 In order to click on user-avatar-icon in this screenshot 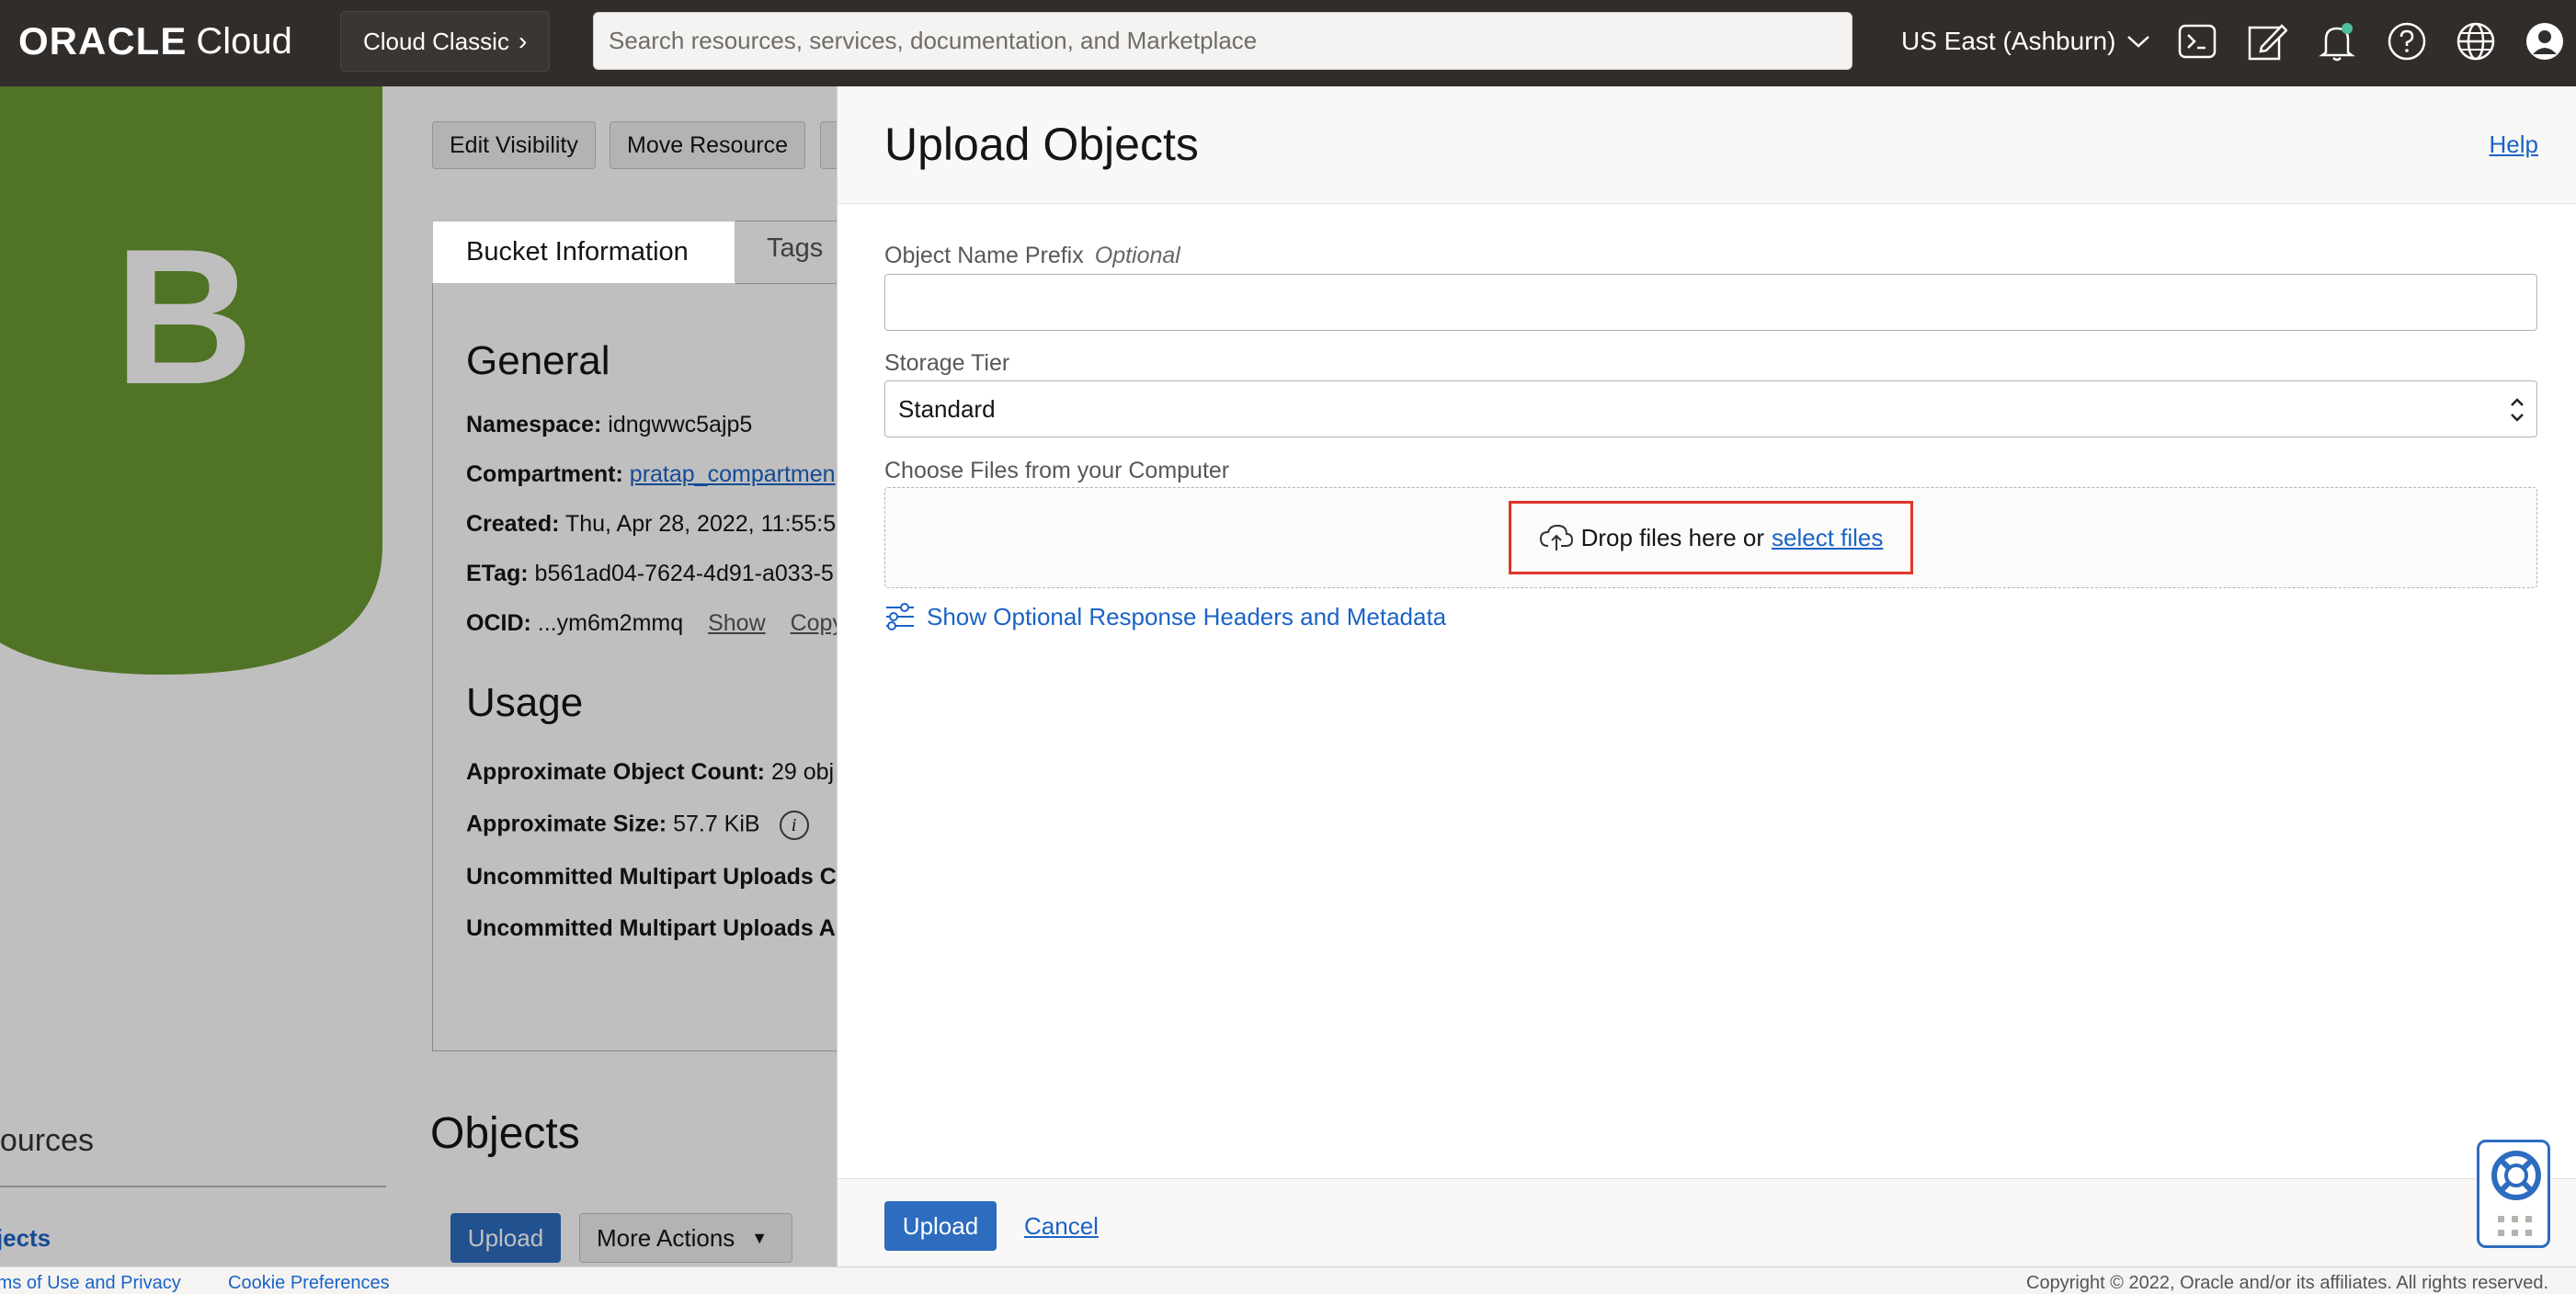, I will do `click(2545, 41)`.